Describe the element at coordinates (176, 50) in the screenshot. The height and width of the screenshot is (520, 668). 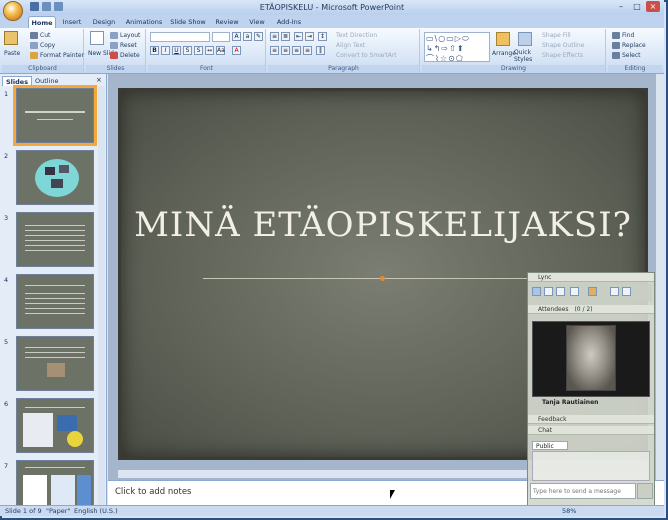
I see `underline-icon: U` at that location.